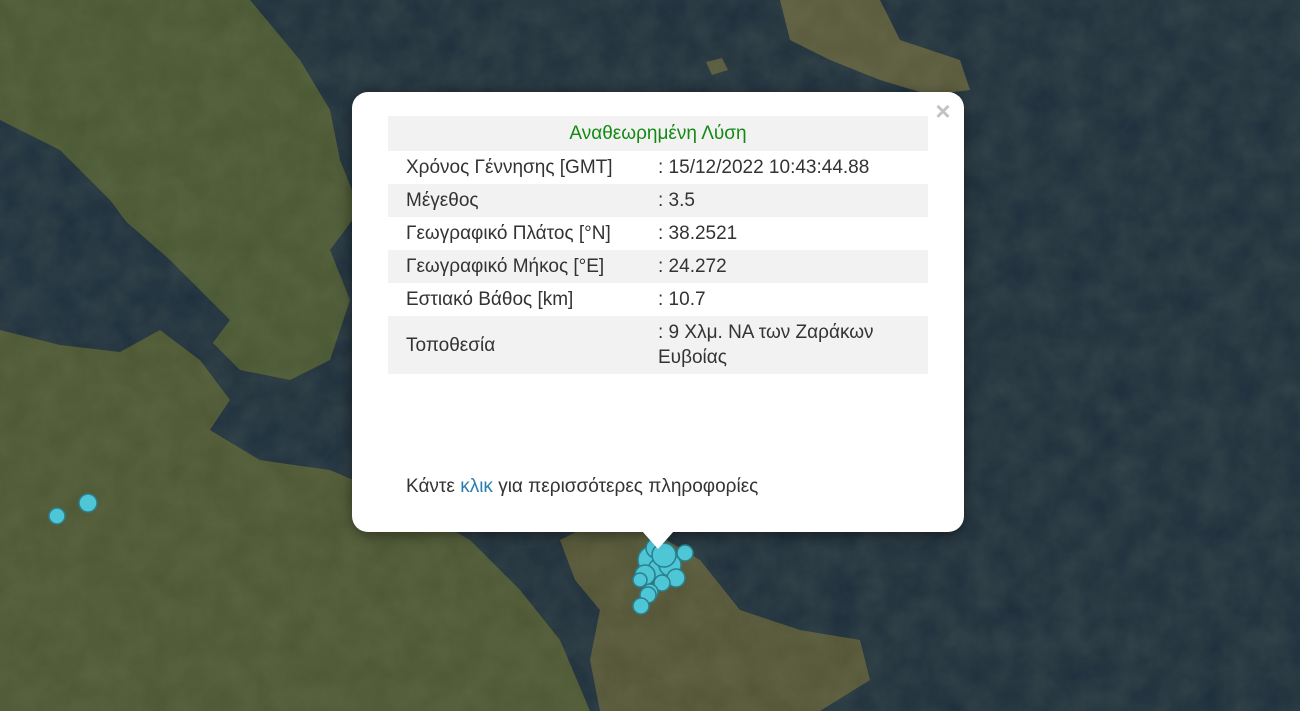  I want to click on table-row: Γεωγραφικό Μήκος [°E] : 24.272, so click(658, 266).